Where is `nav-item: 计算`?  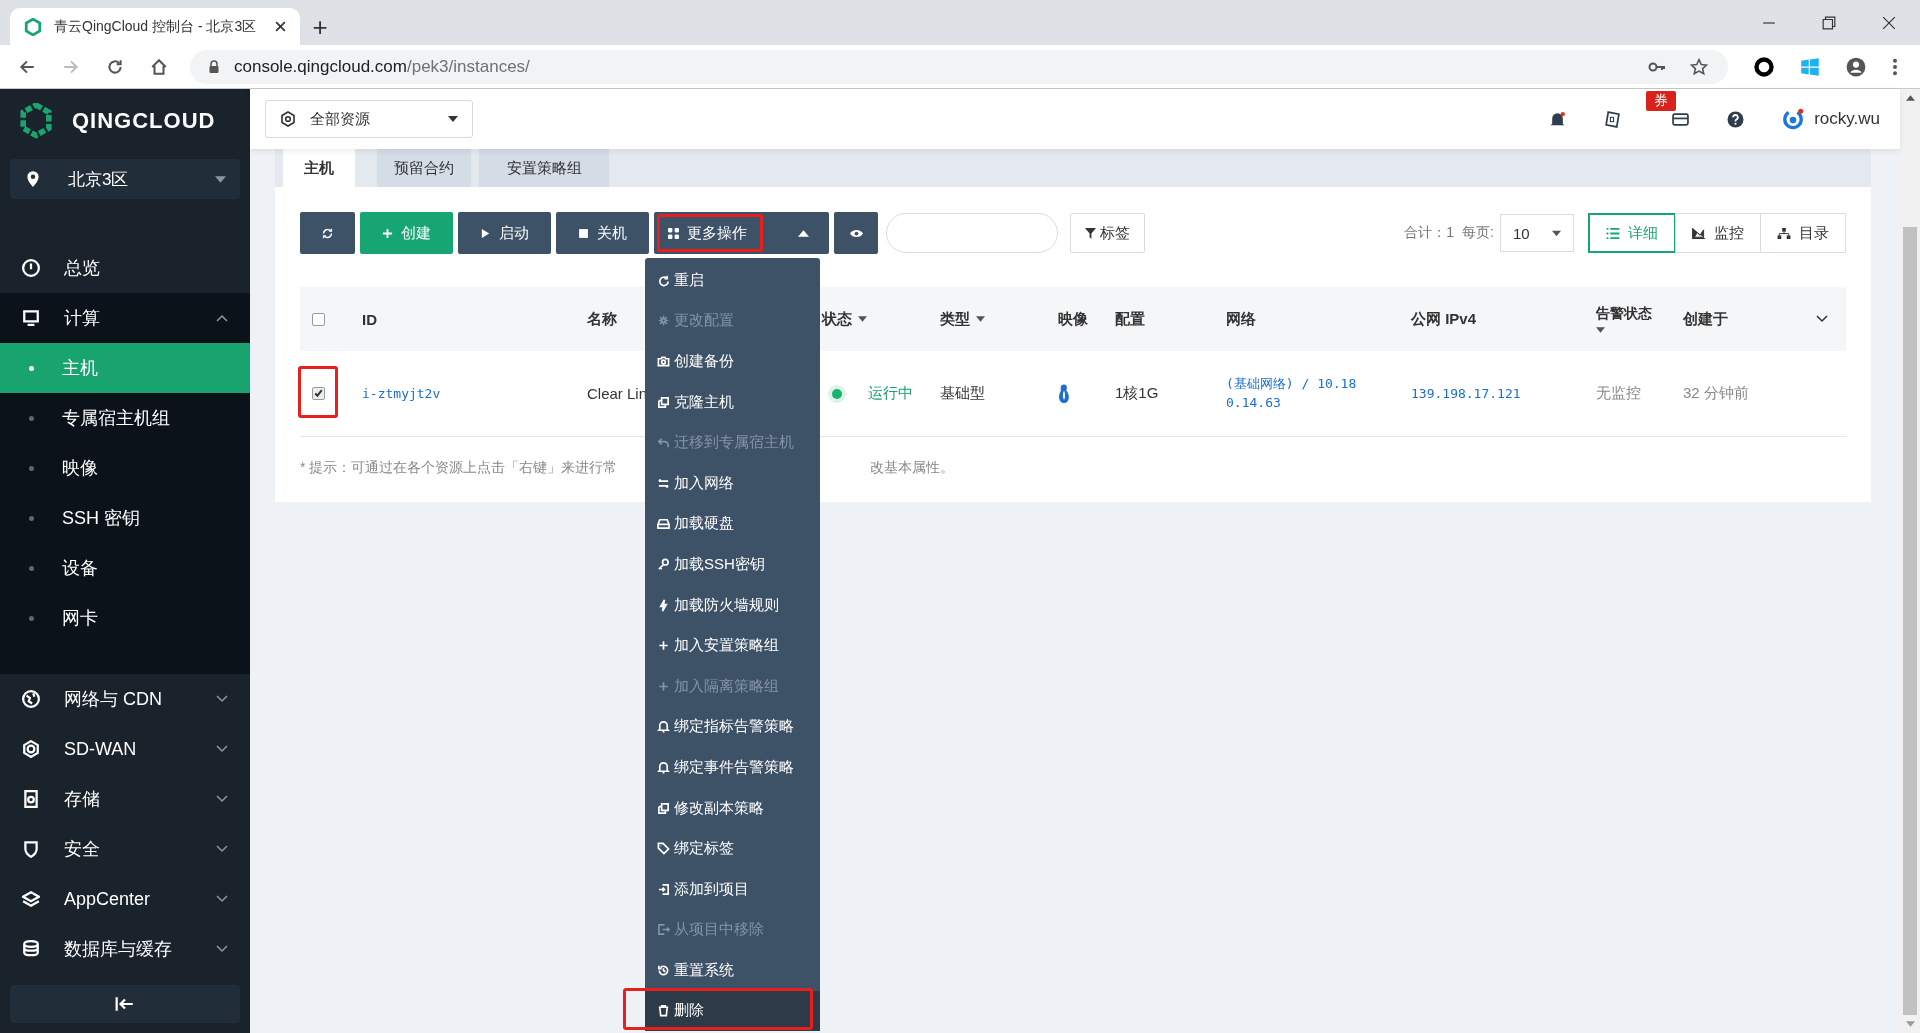 nav-item: 计算 is located at coordinates (125, 318).